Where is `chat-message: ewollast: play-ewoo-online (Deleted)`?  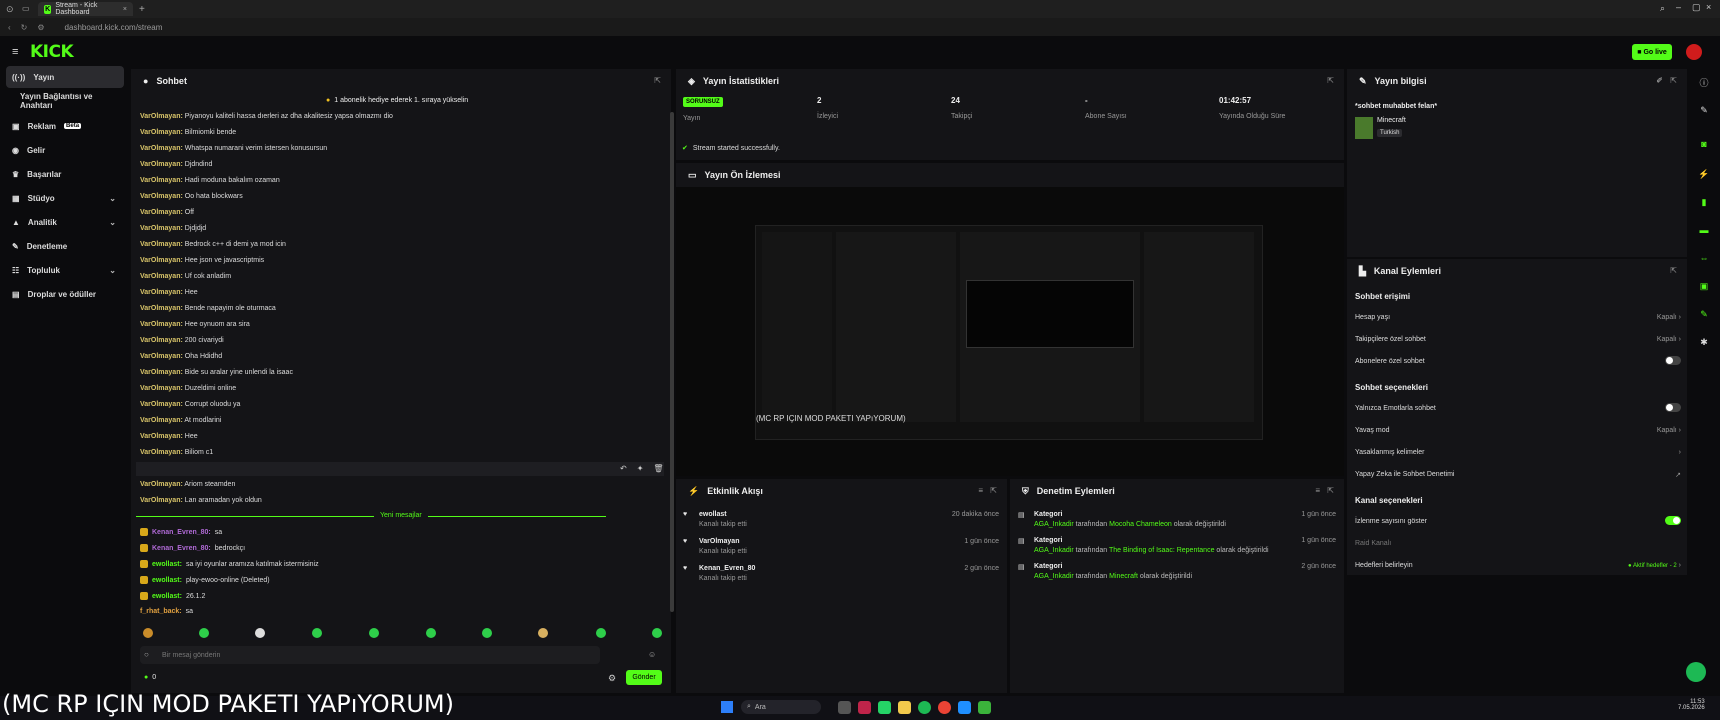
chat-message: ewollast: play-ewoo-online (Deleted) is located at coordinates (205, 580).